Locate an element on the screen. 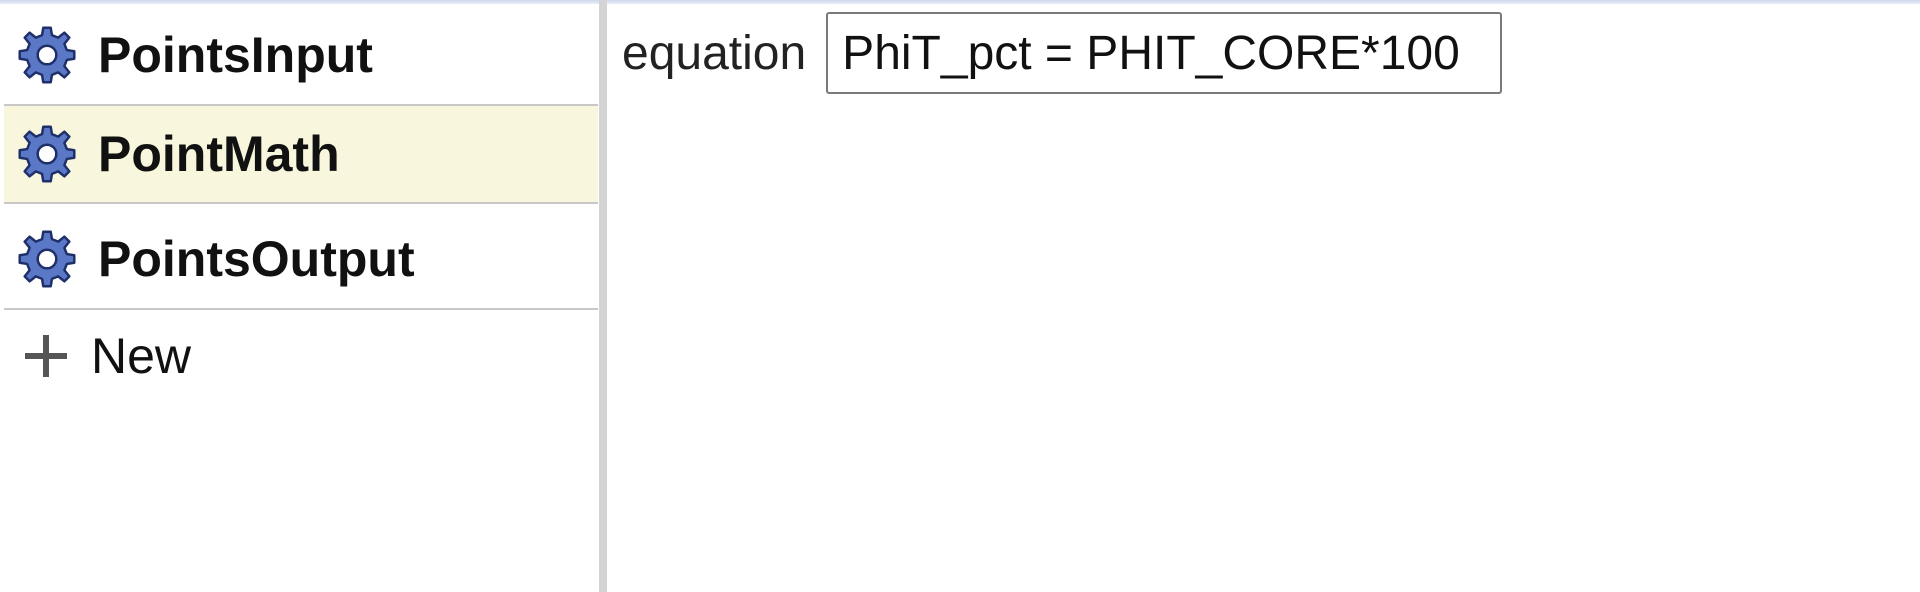  equation-field-row: equation is located at coordinates (1062, 53).